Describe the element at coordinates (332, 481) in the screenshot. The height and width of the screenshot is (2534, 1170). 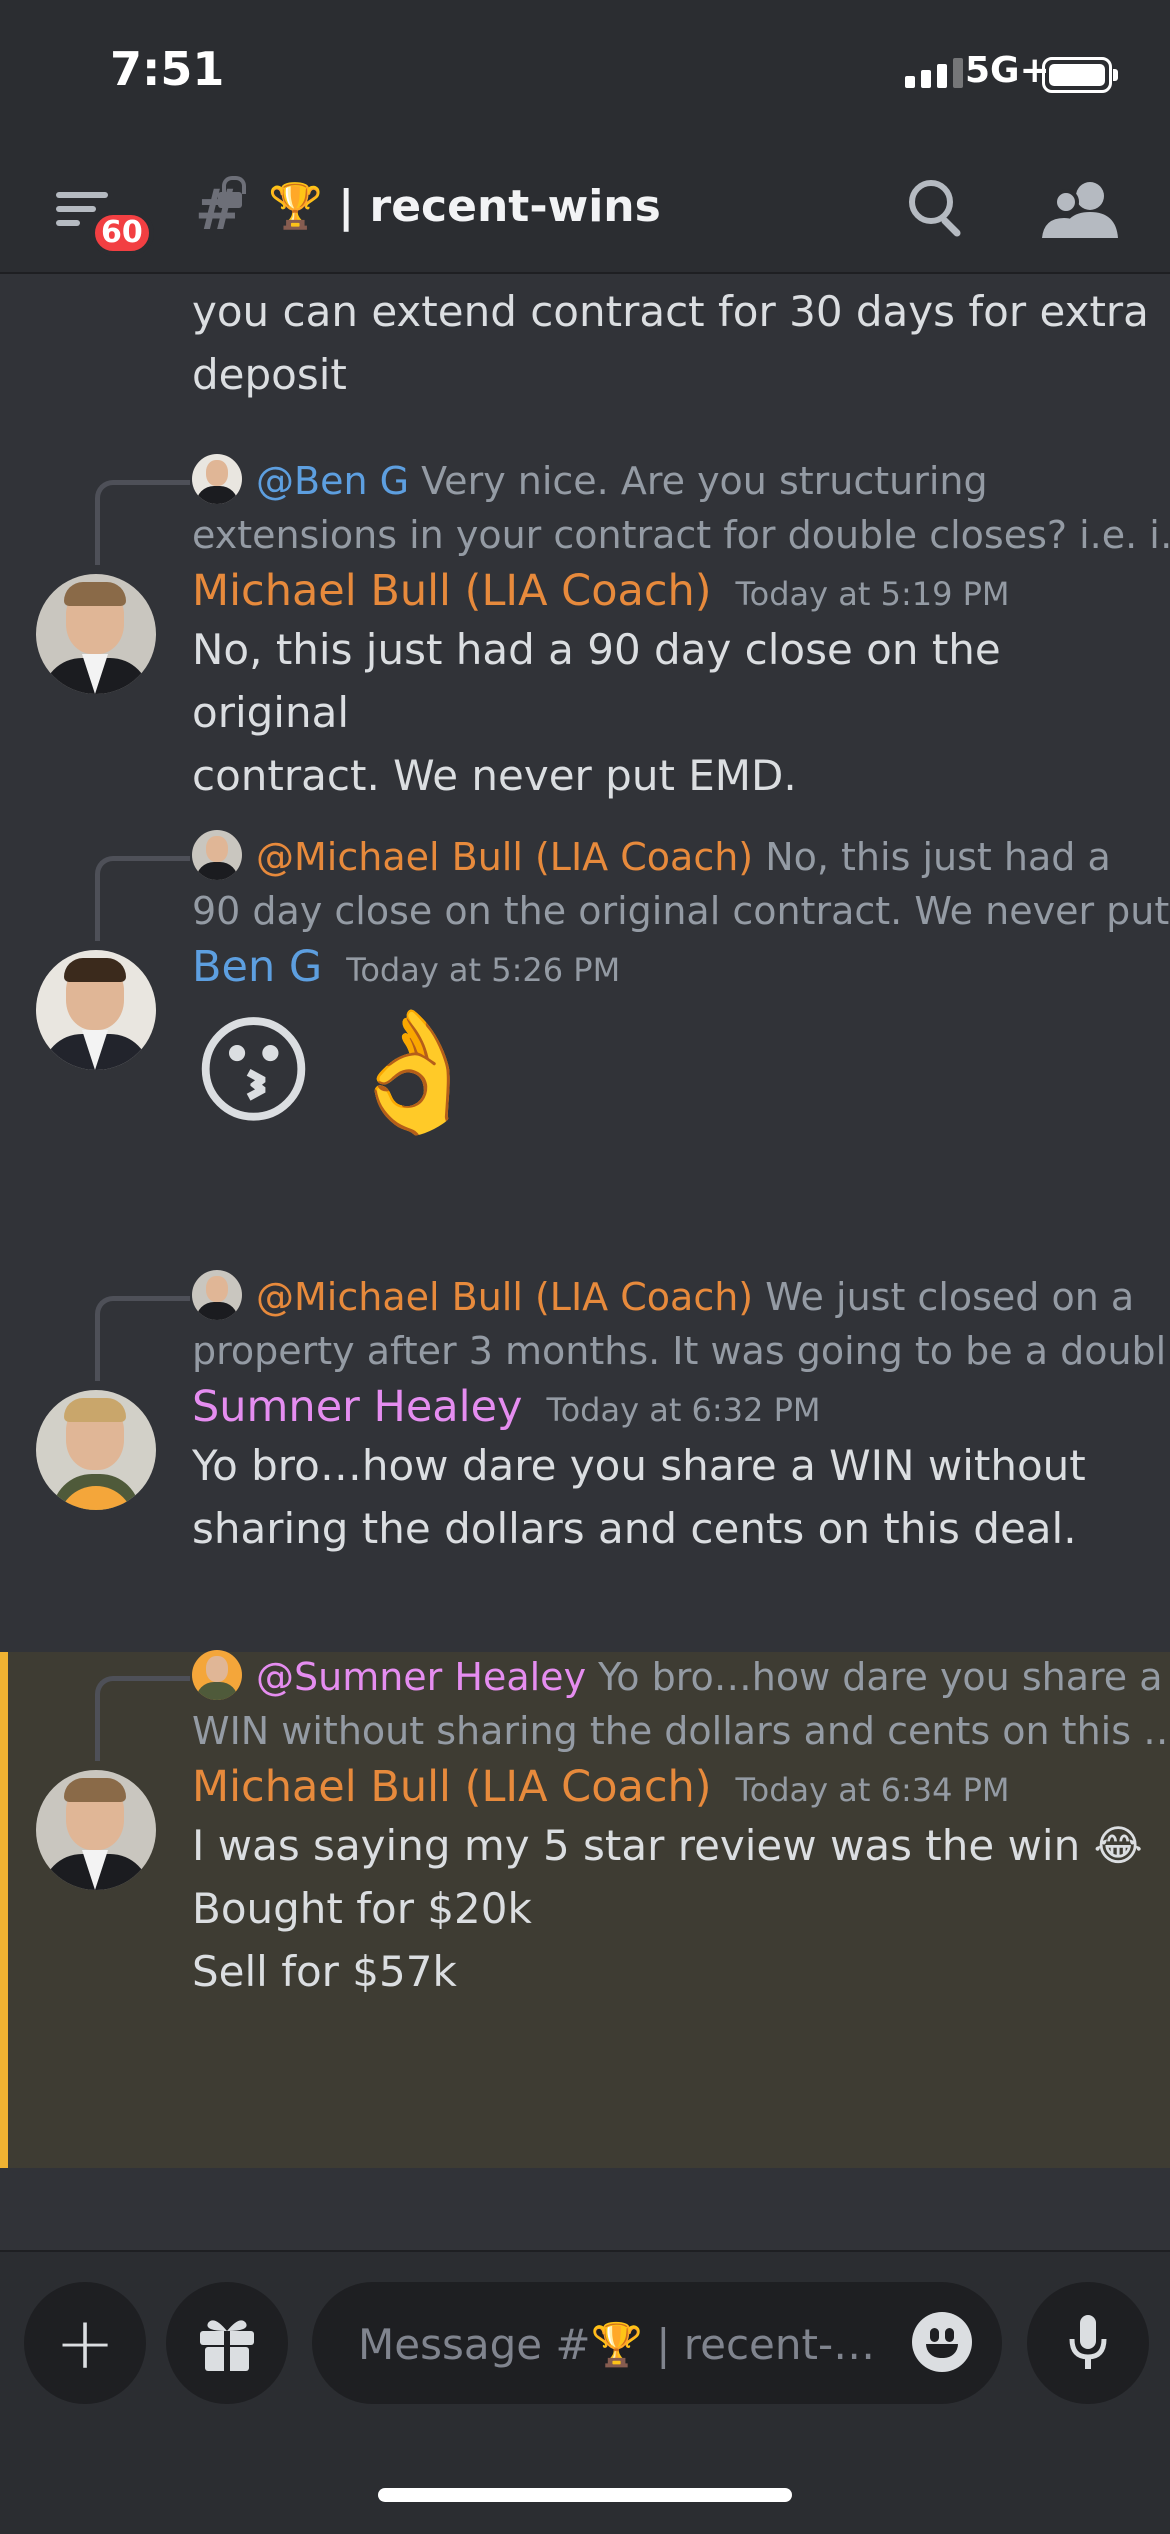
I see `reply-mention: @Ben G` at that location.